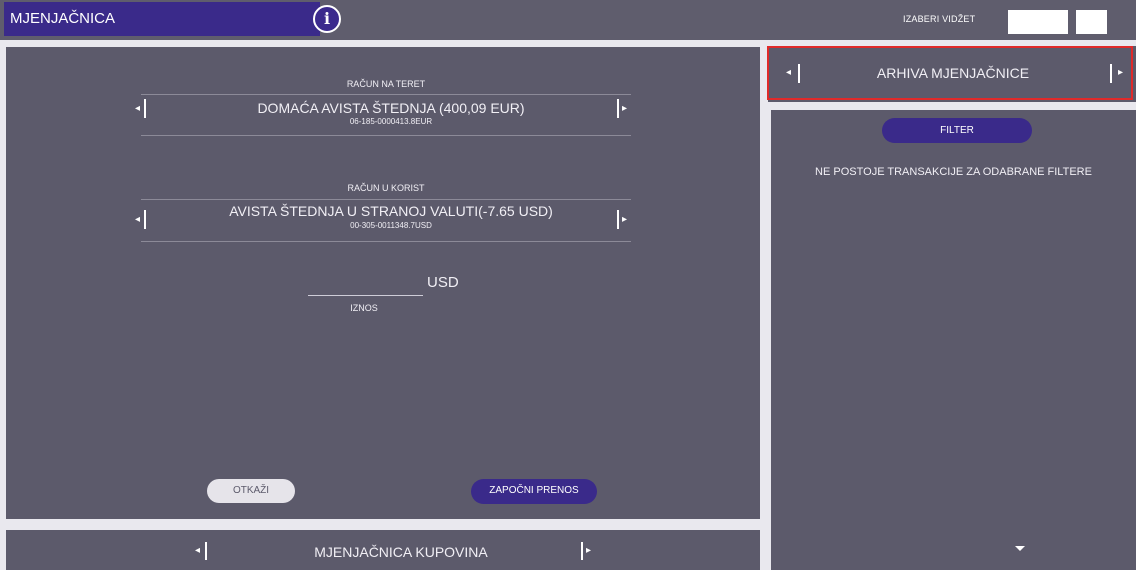  I want to click on archive-header: ◂ ARHIVA MJENJAČNICE ▸, so click(952, 74).